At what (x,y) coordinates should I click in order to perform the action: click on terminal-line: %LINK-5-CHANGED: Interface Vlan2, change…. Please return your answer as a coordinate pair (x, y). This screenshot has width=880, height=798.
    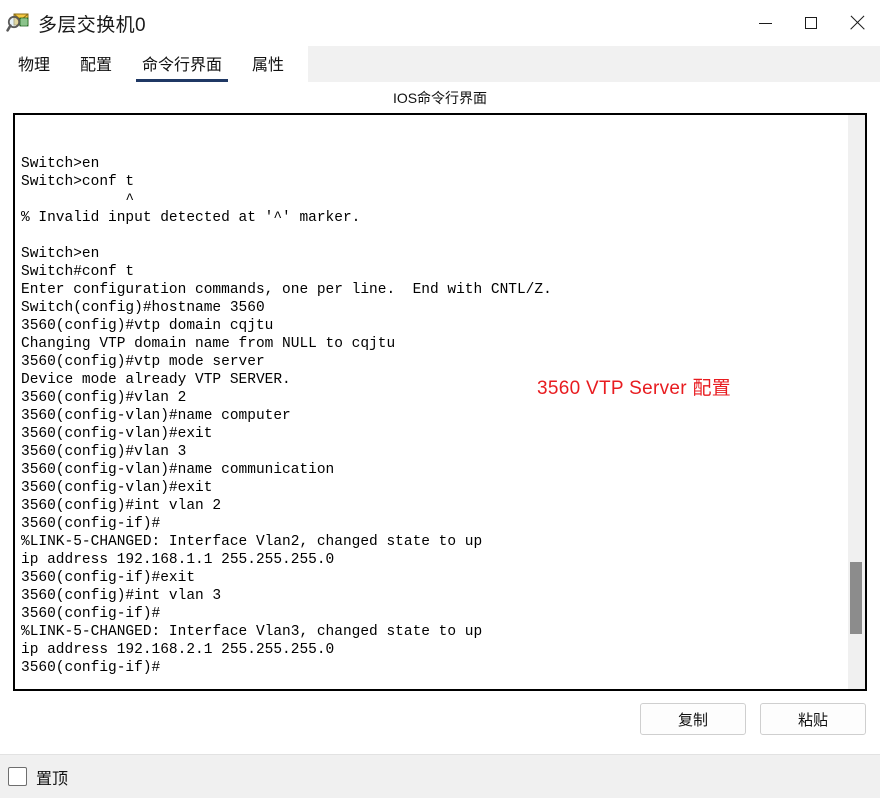
    Looking at the image, I should click on (252, 542).